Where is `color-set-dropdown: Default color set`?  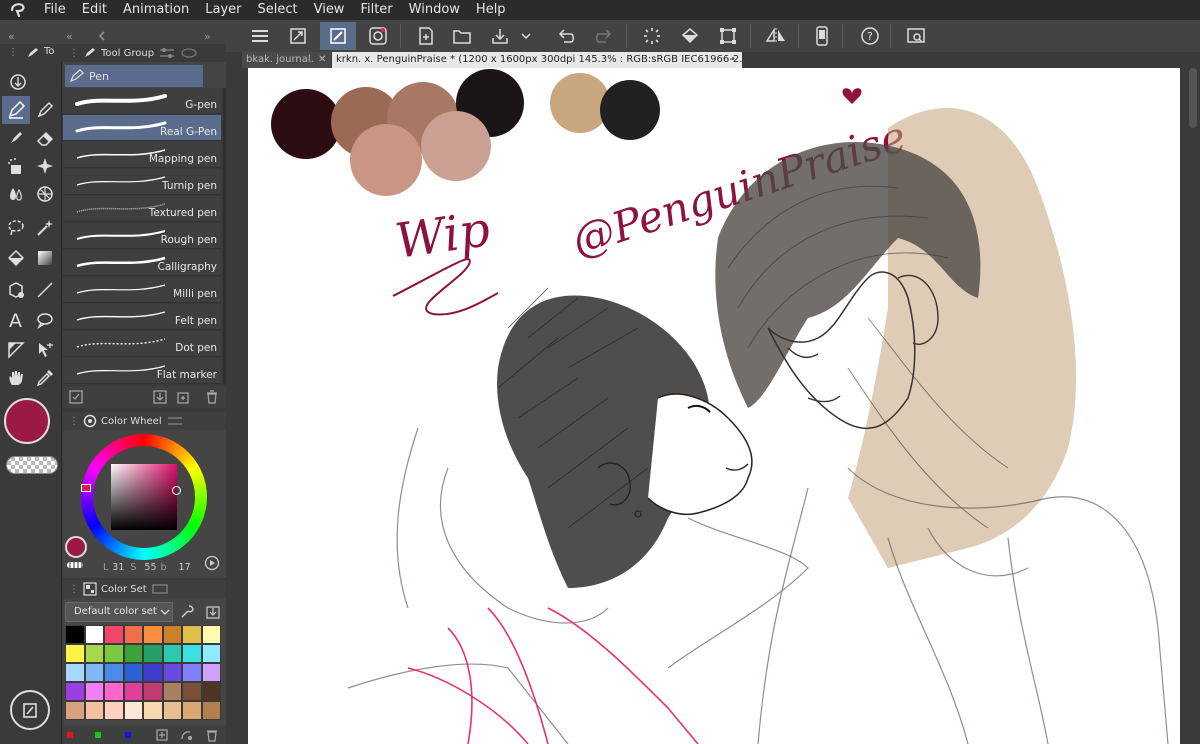
color-set-dropdown: Default color set is located at coordinates (119, 612).